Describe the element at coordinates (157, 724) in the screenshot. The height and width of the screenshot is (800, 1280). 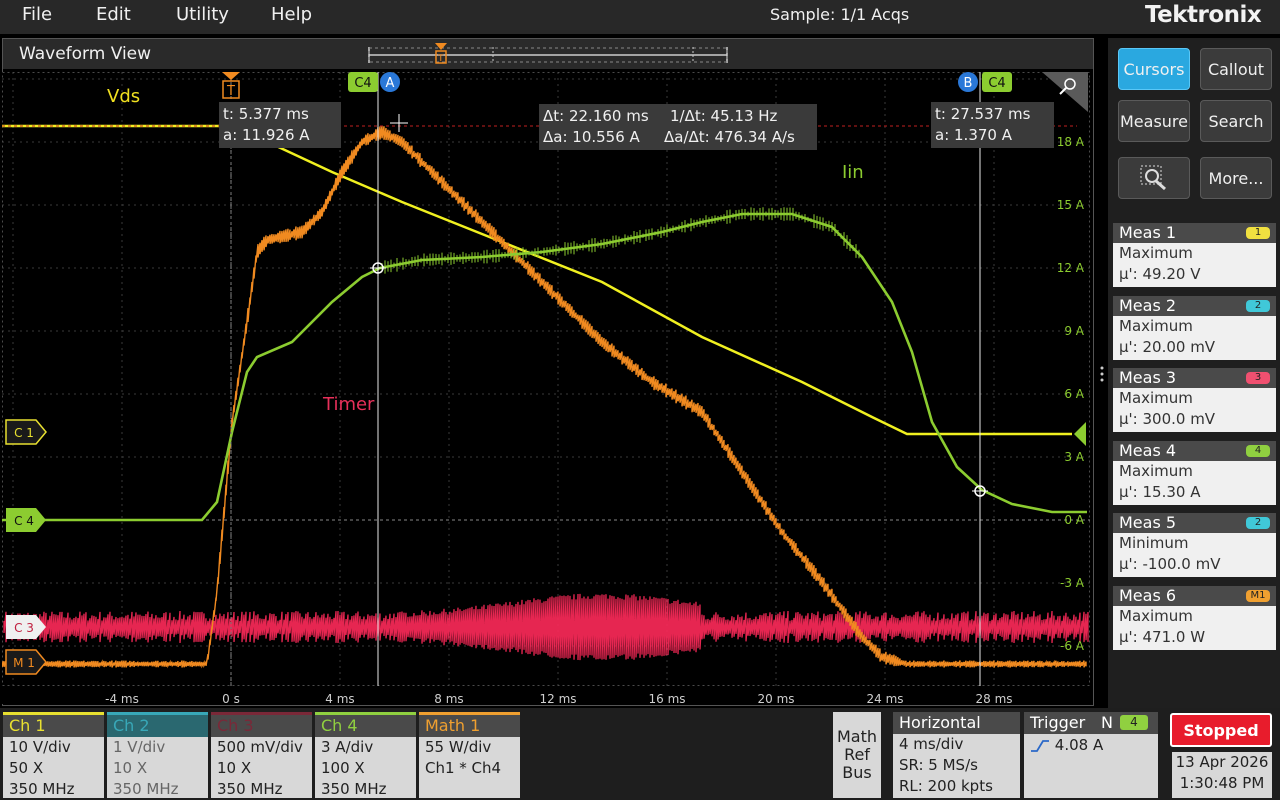
I see `channel-title: Ch 2` at that location.